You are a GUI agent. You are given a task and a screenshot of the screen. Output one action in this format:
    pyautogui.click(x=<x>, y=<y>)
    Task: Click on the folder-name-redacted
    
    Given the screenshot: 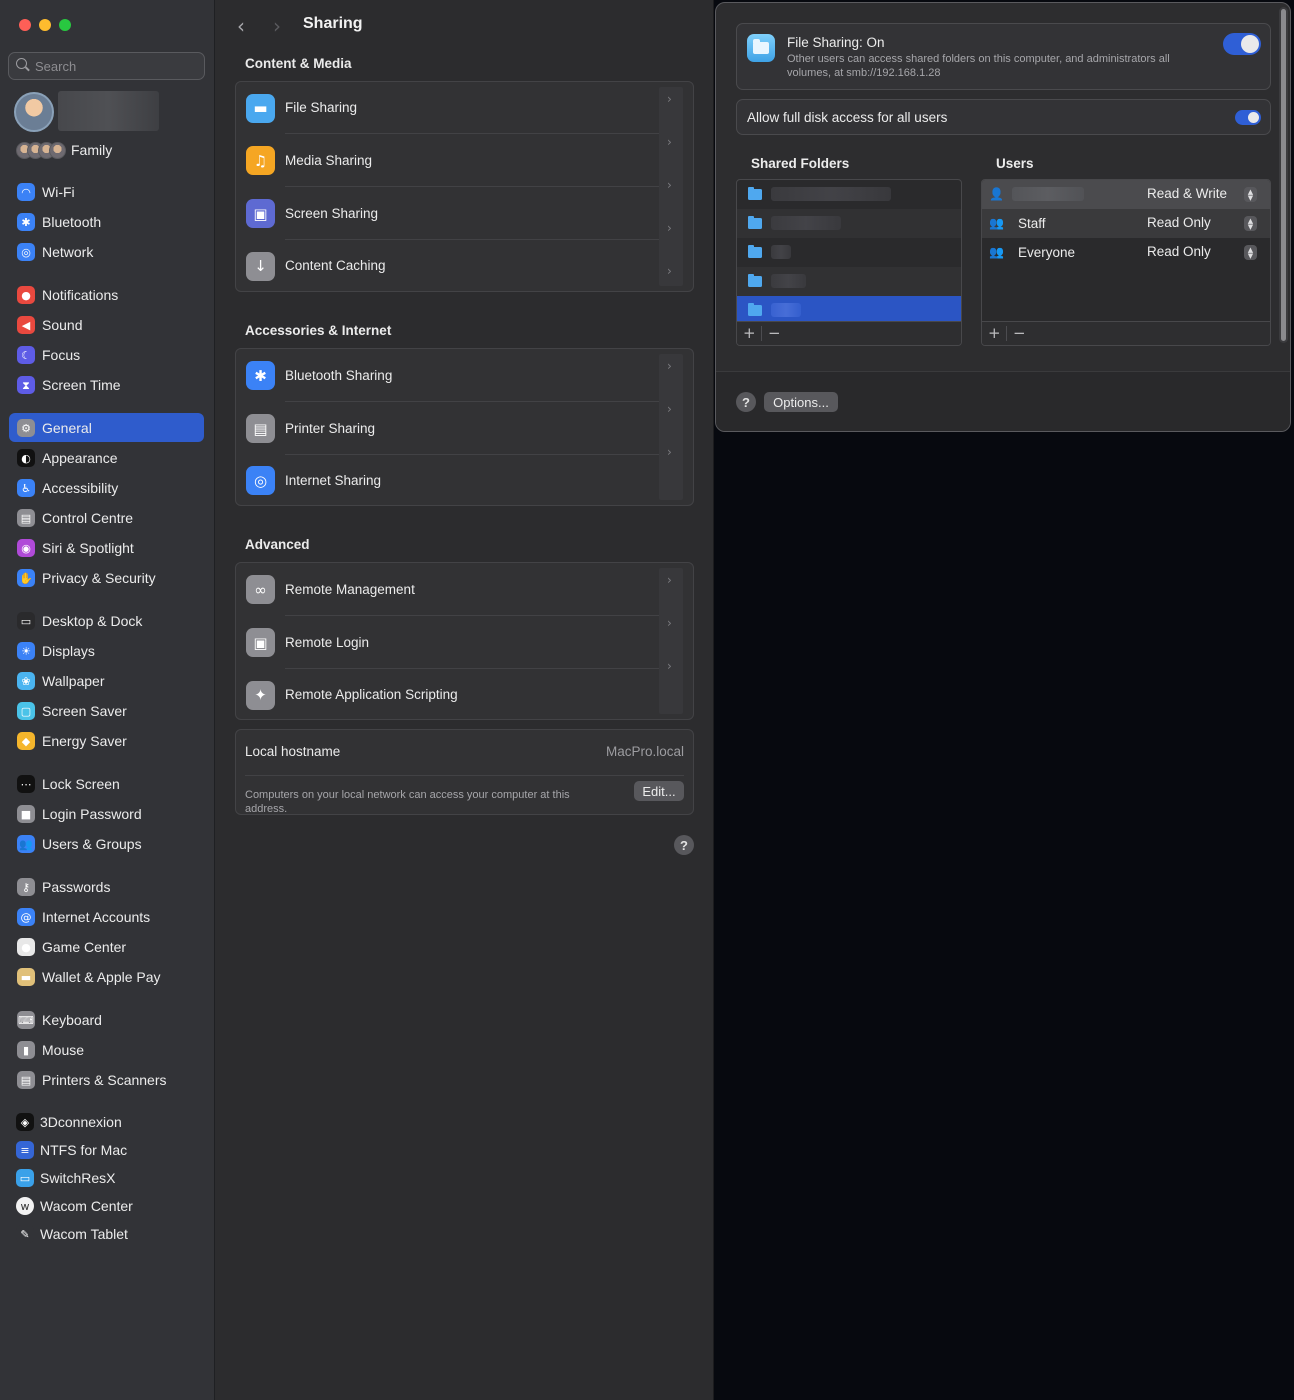 What is the action you would take?
    pyautogui.click(x=806, y=223)
    